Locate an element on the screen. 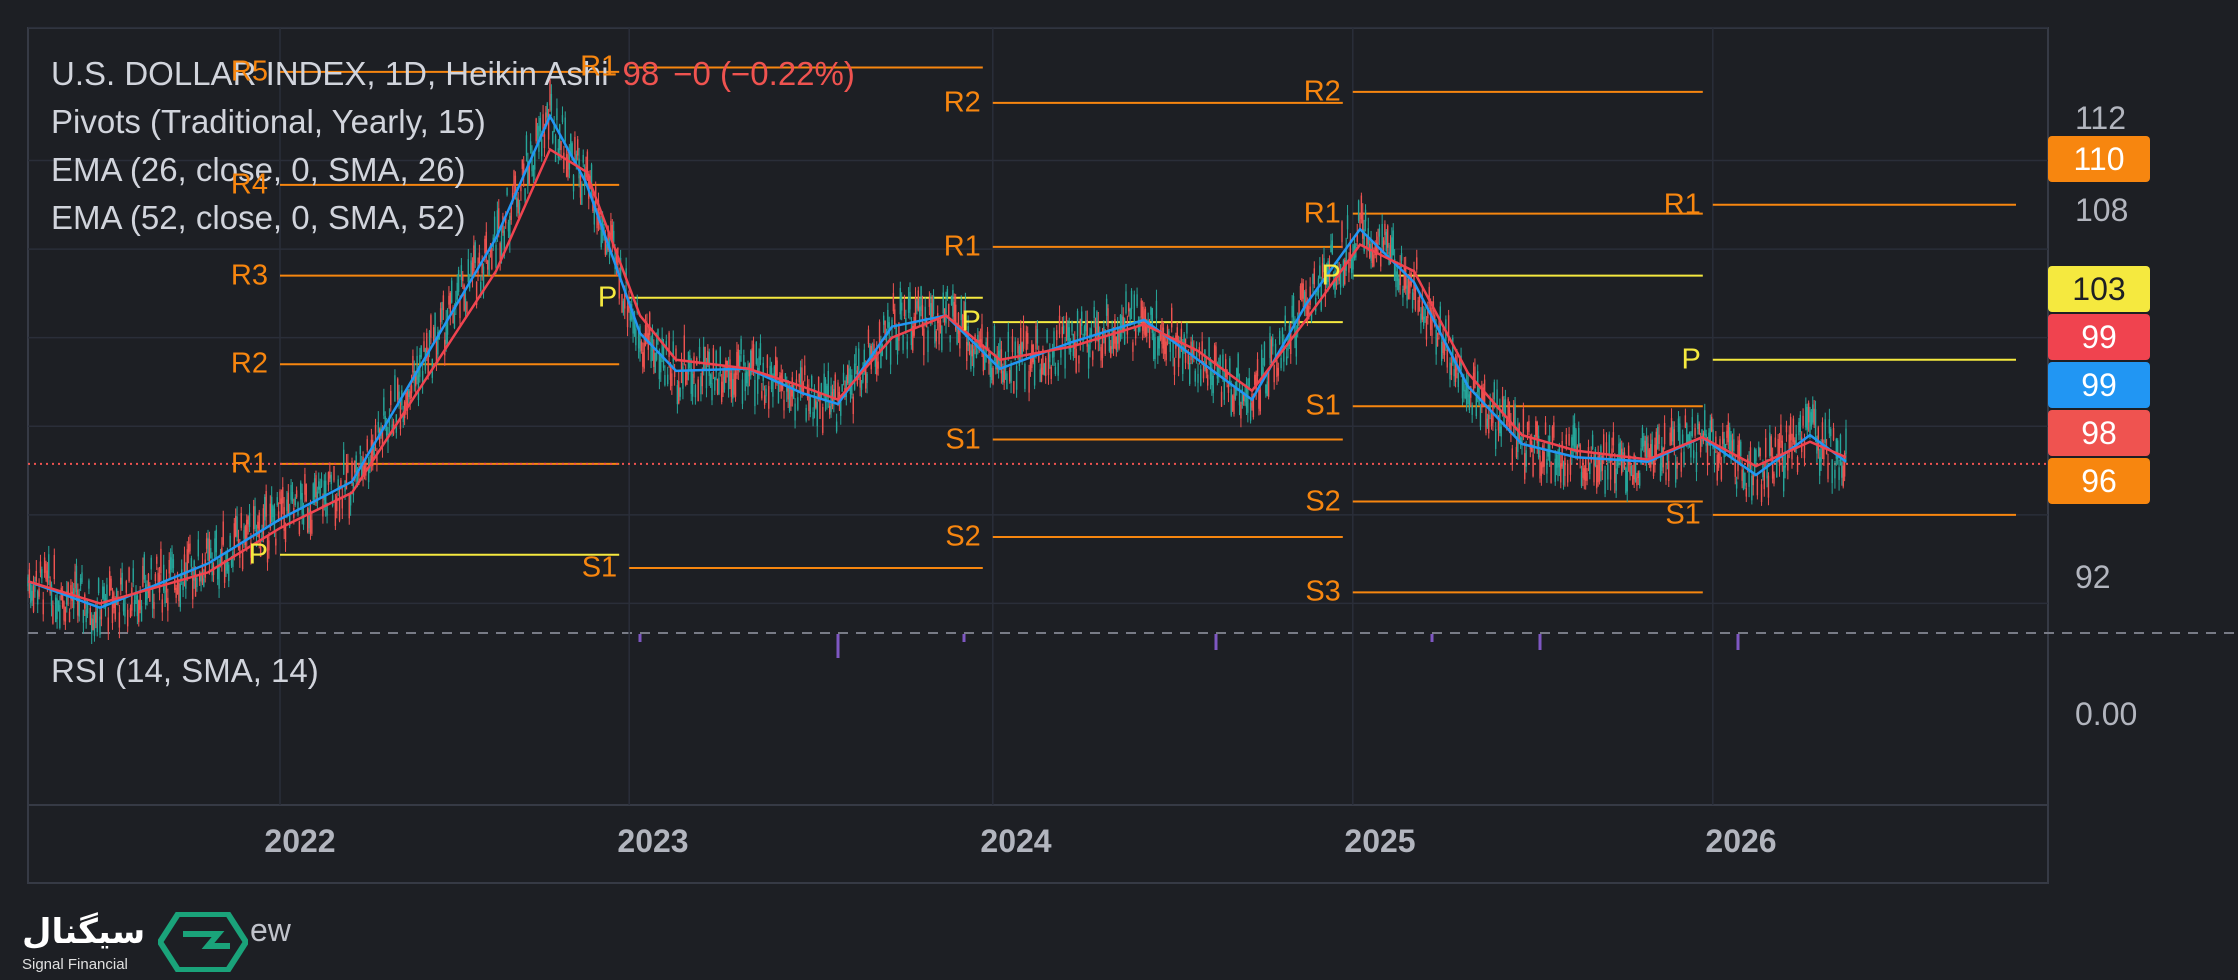 The width and height of the screenshot is (2238, 980). indicator-pivots: Pivots (Traditional, Yearly, 15) is located at coordinates (453, 122).